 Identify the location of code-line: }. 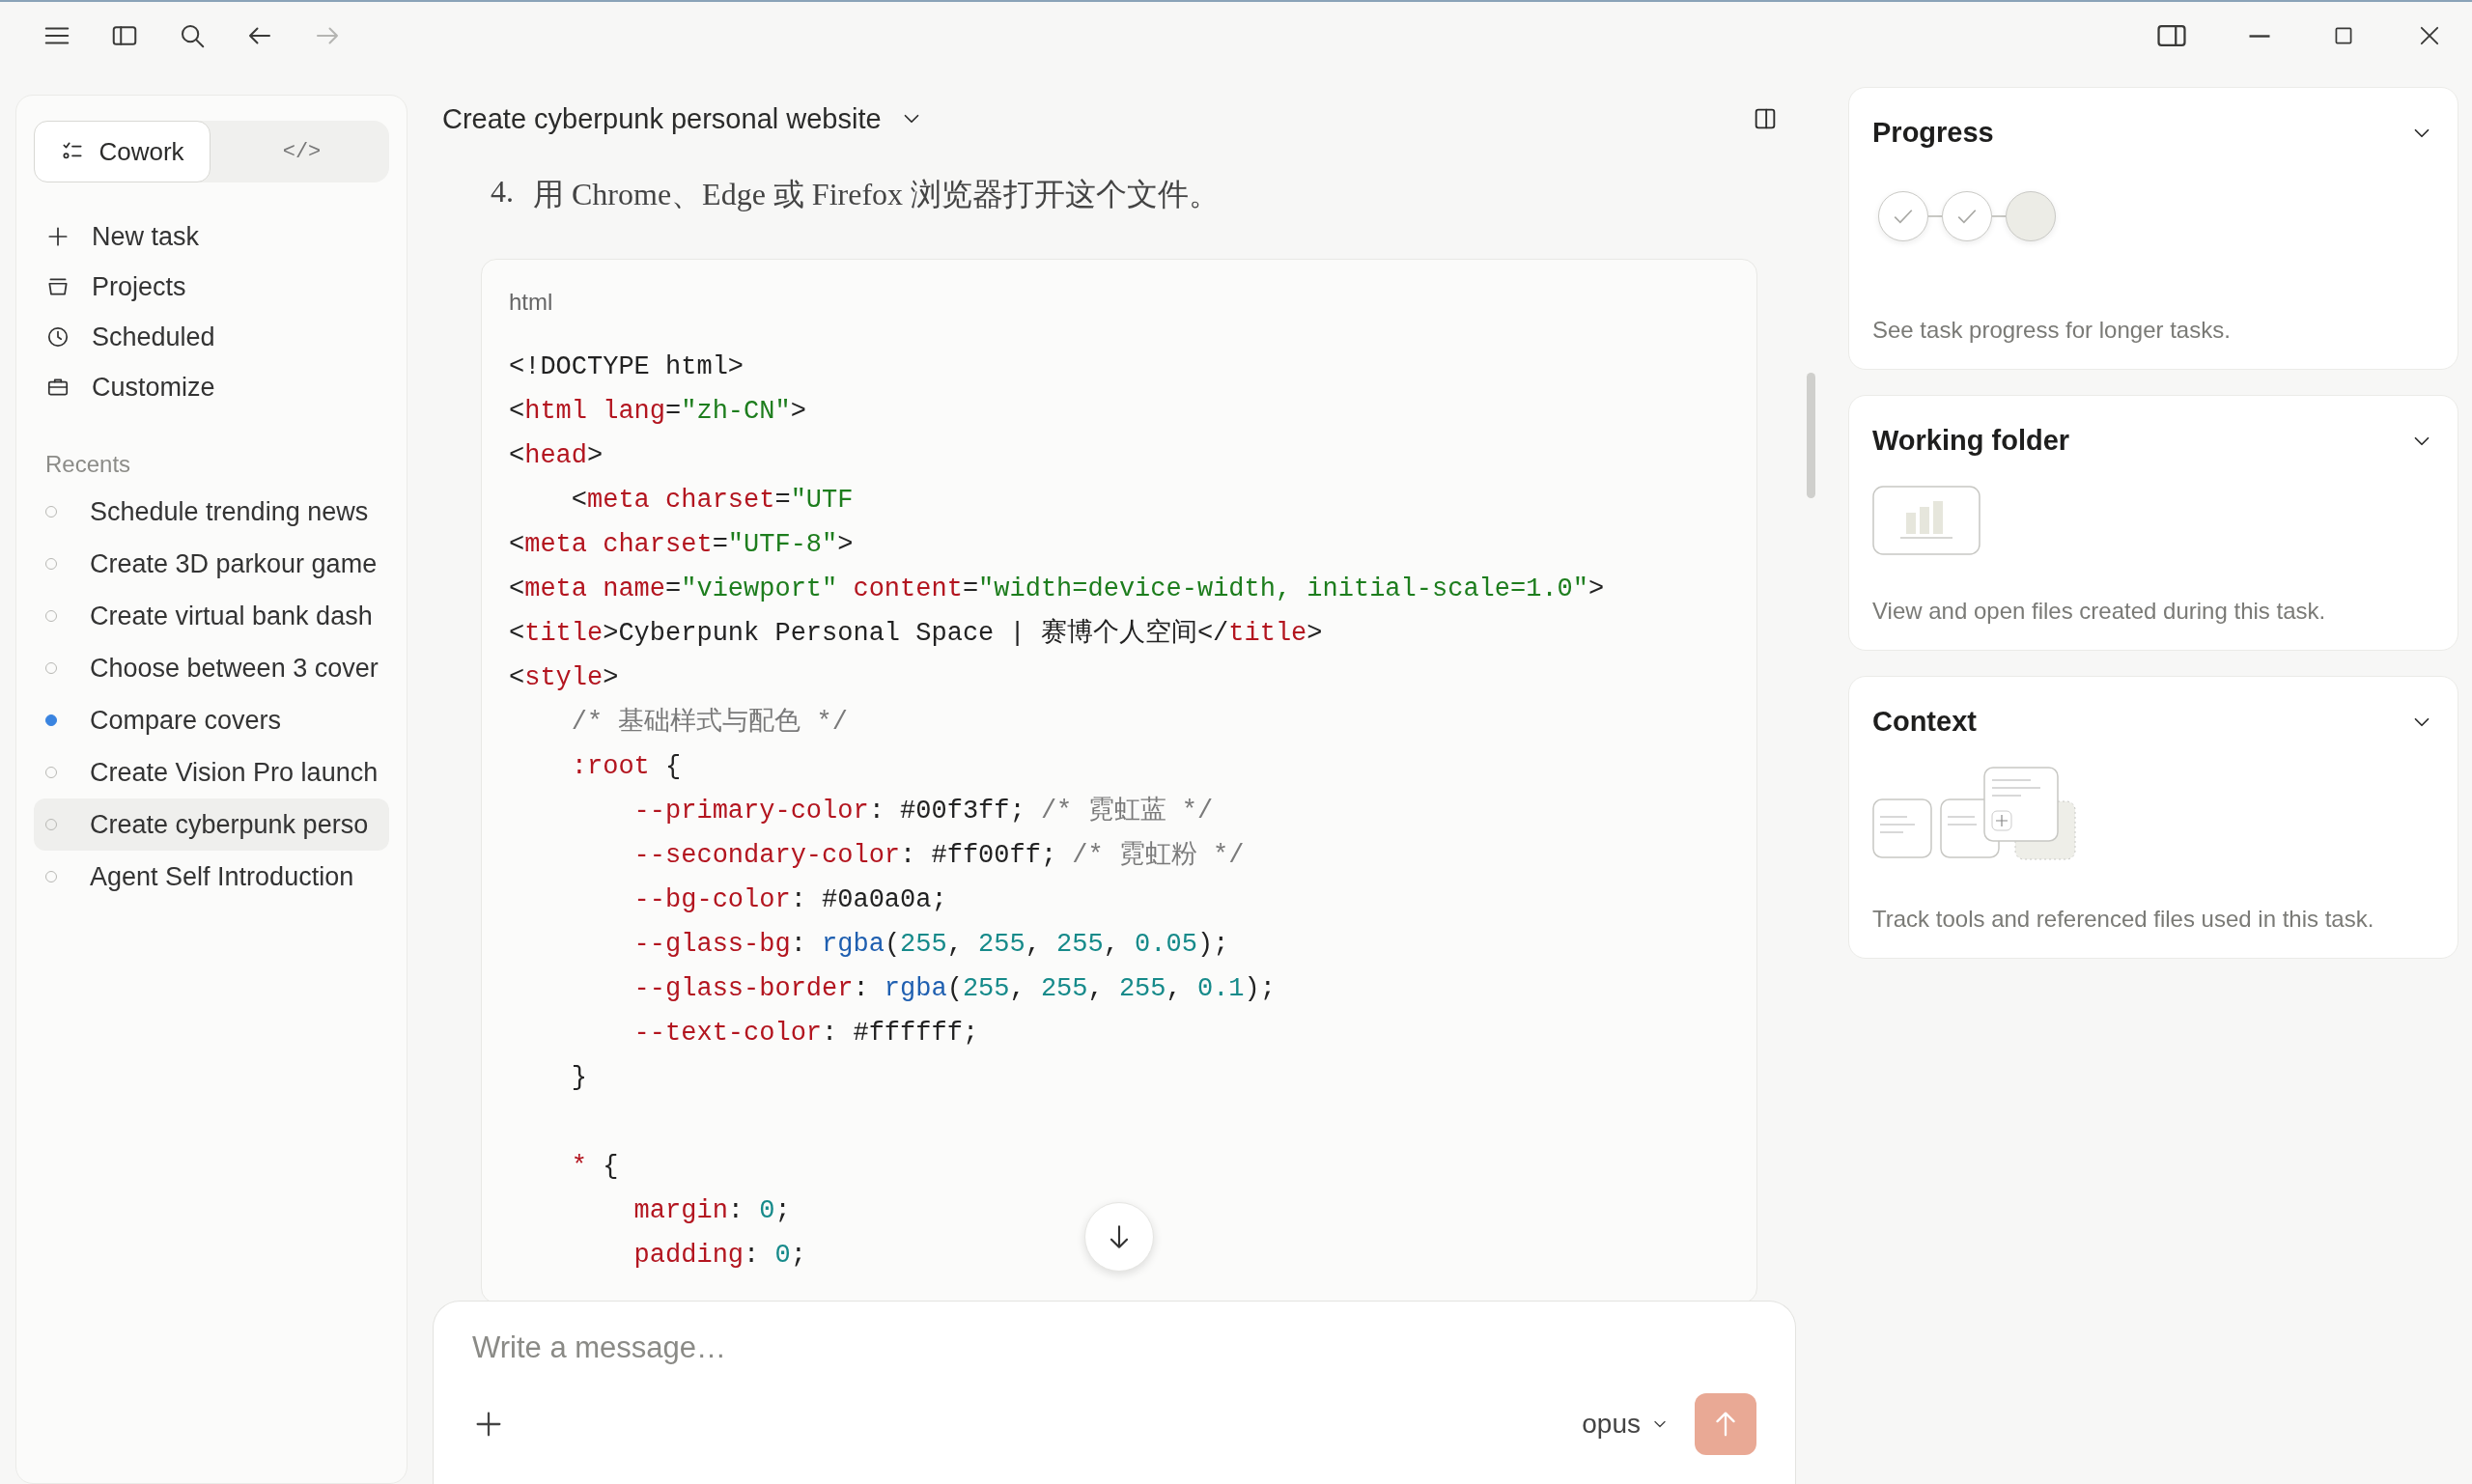
(578, 1078).